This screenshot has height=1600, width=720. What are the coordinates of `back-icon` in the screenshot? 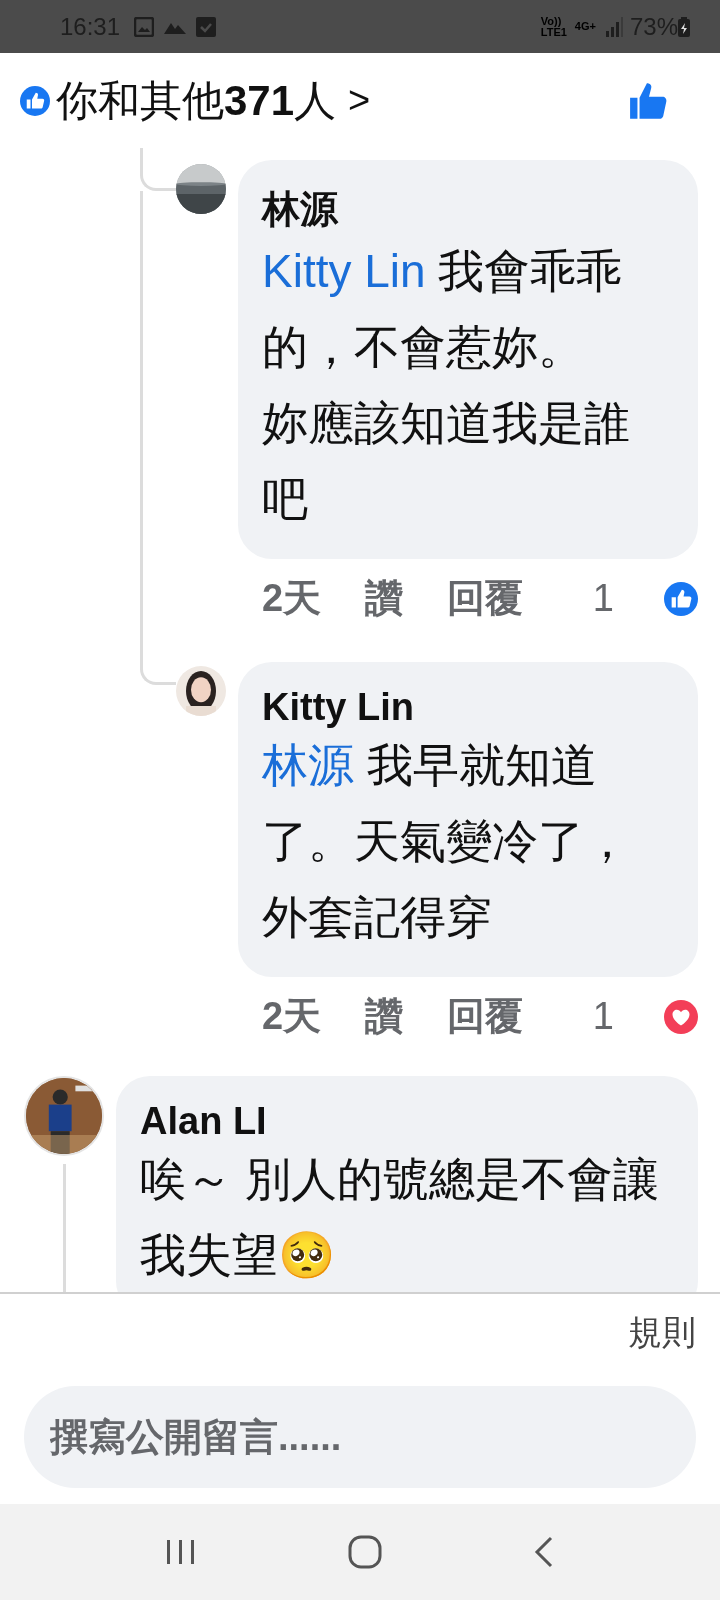 It's located at (543, 1552).